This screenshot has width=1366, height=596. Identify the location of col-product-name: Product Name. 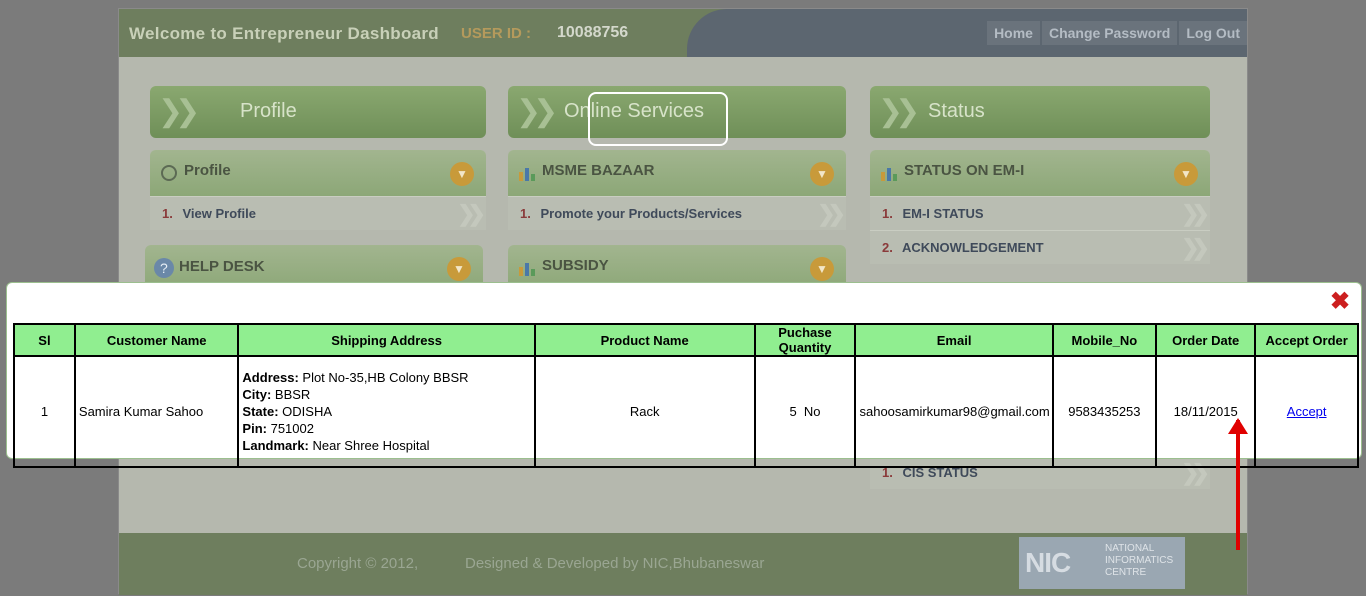
(644, 340).